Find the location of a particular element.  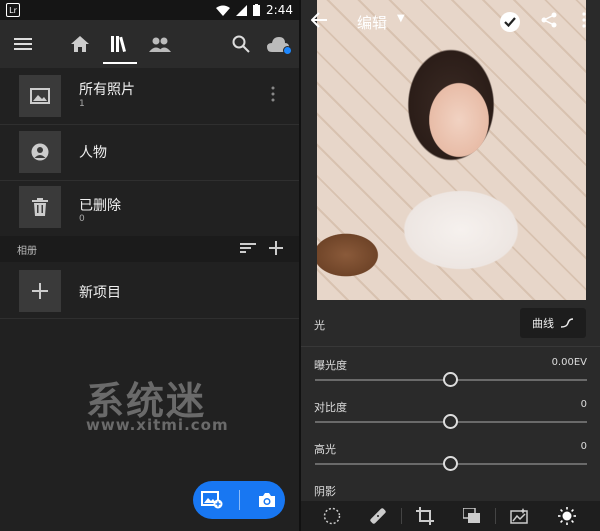

edit-toolbar: 编辑 ▼ is located at coordinates (450, 22).